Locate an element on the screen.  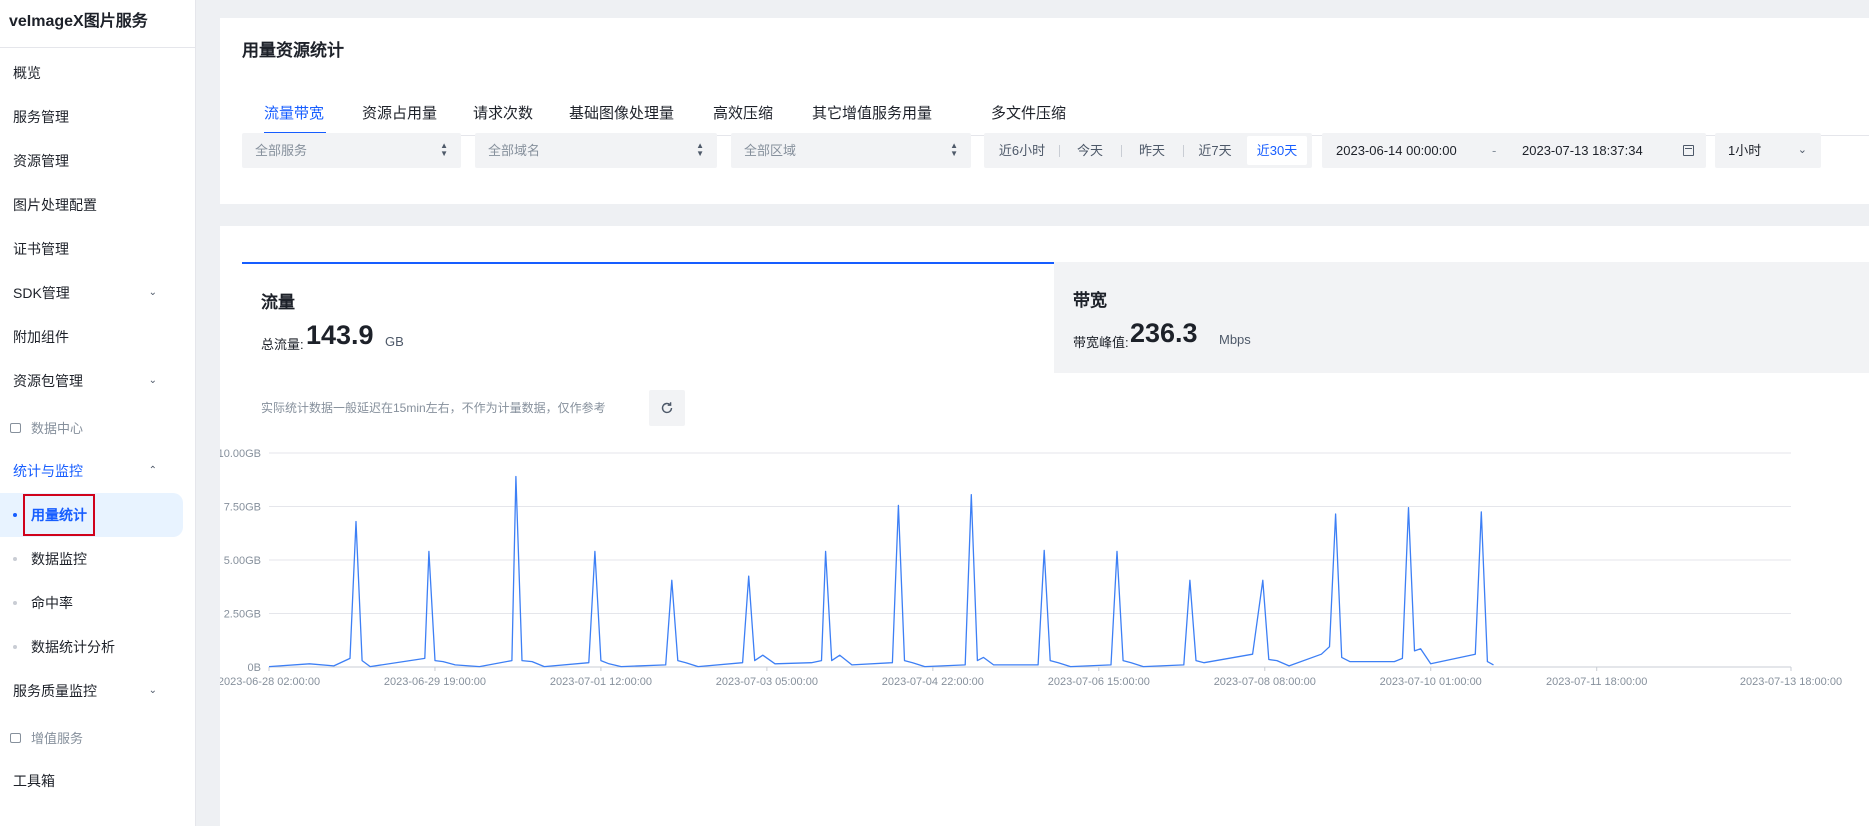
range-6h-button: 近6小时 is located at coordinates (1022, 150).